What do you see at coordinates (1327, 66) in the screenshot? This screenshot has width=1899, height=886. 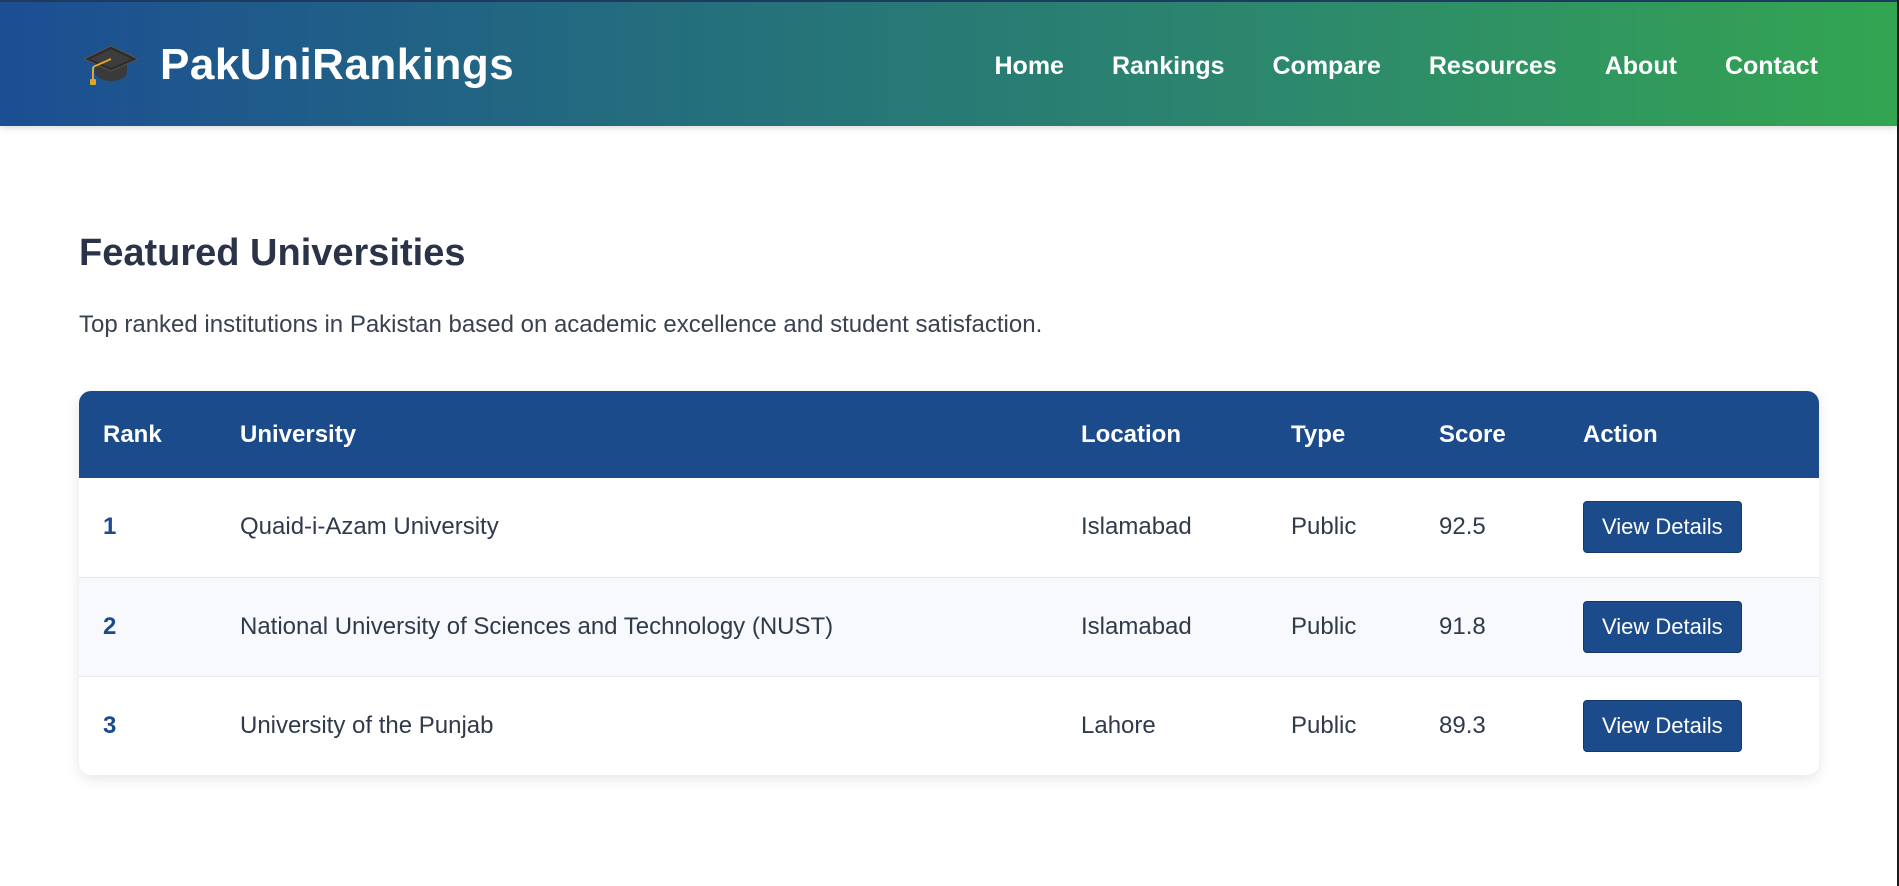 I see `nav-compare: Compare` at bounding box center [1327, 66].